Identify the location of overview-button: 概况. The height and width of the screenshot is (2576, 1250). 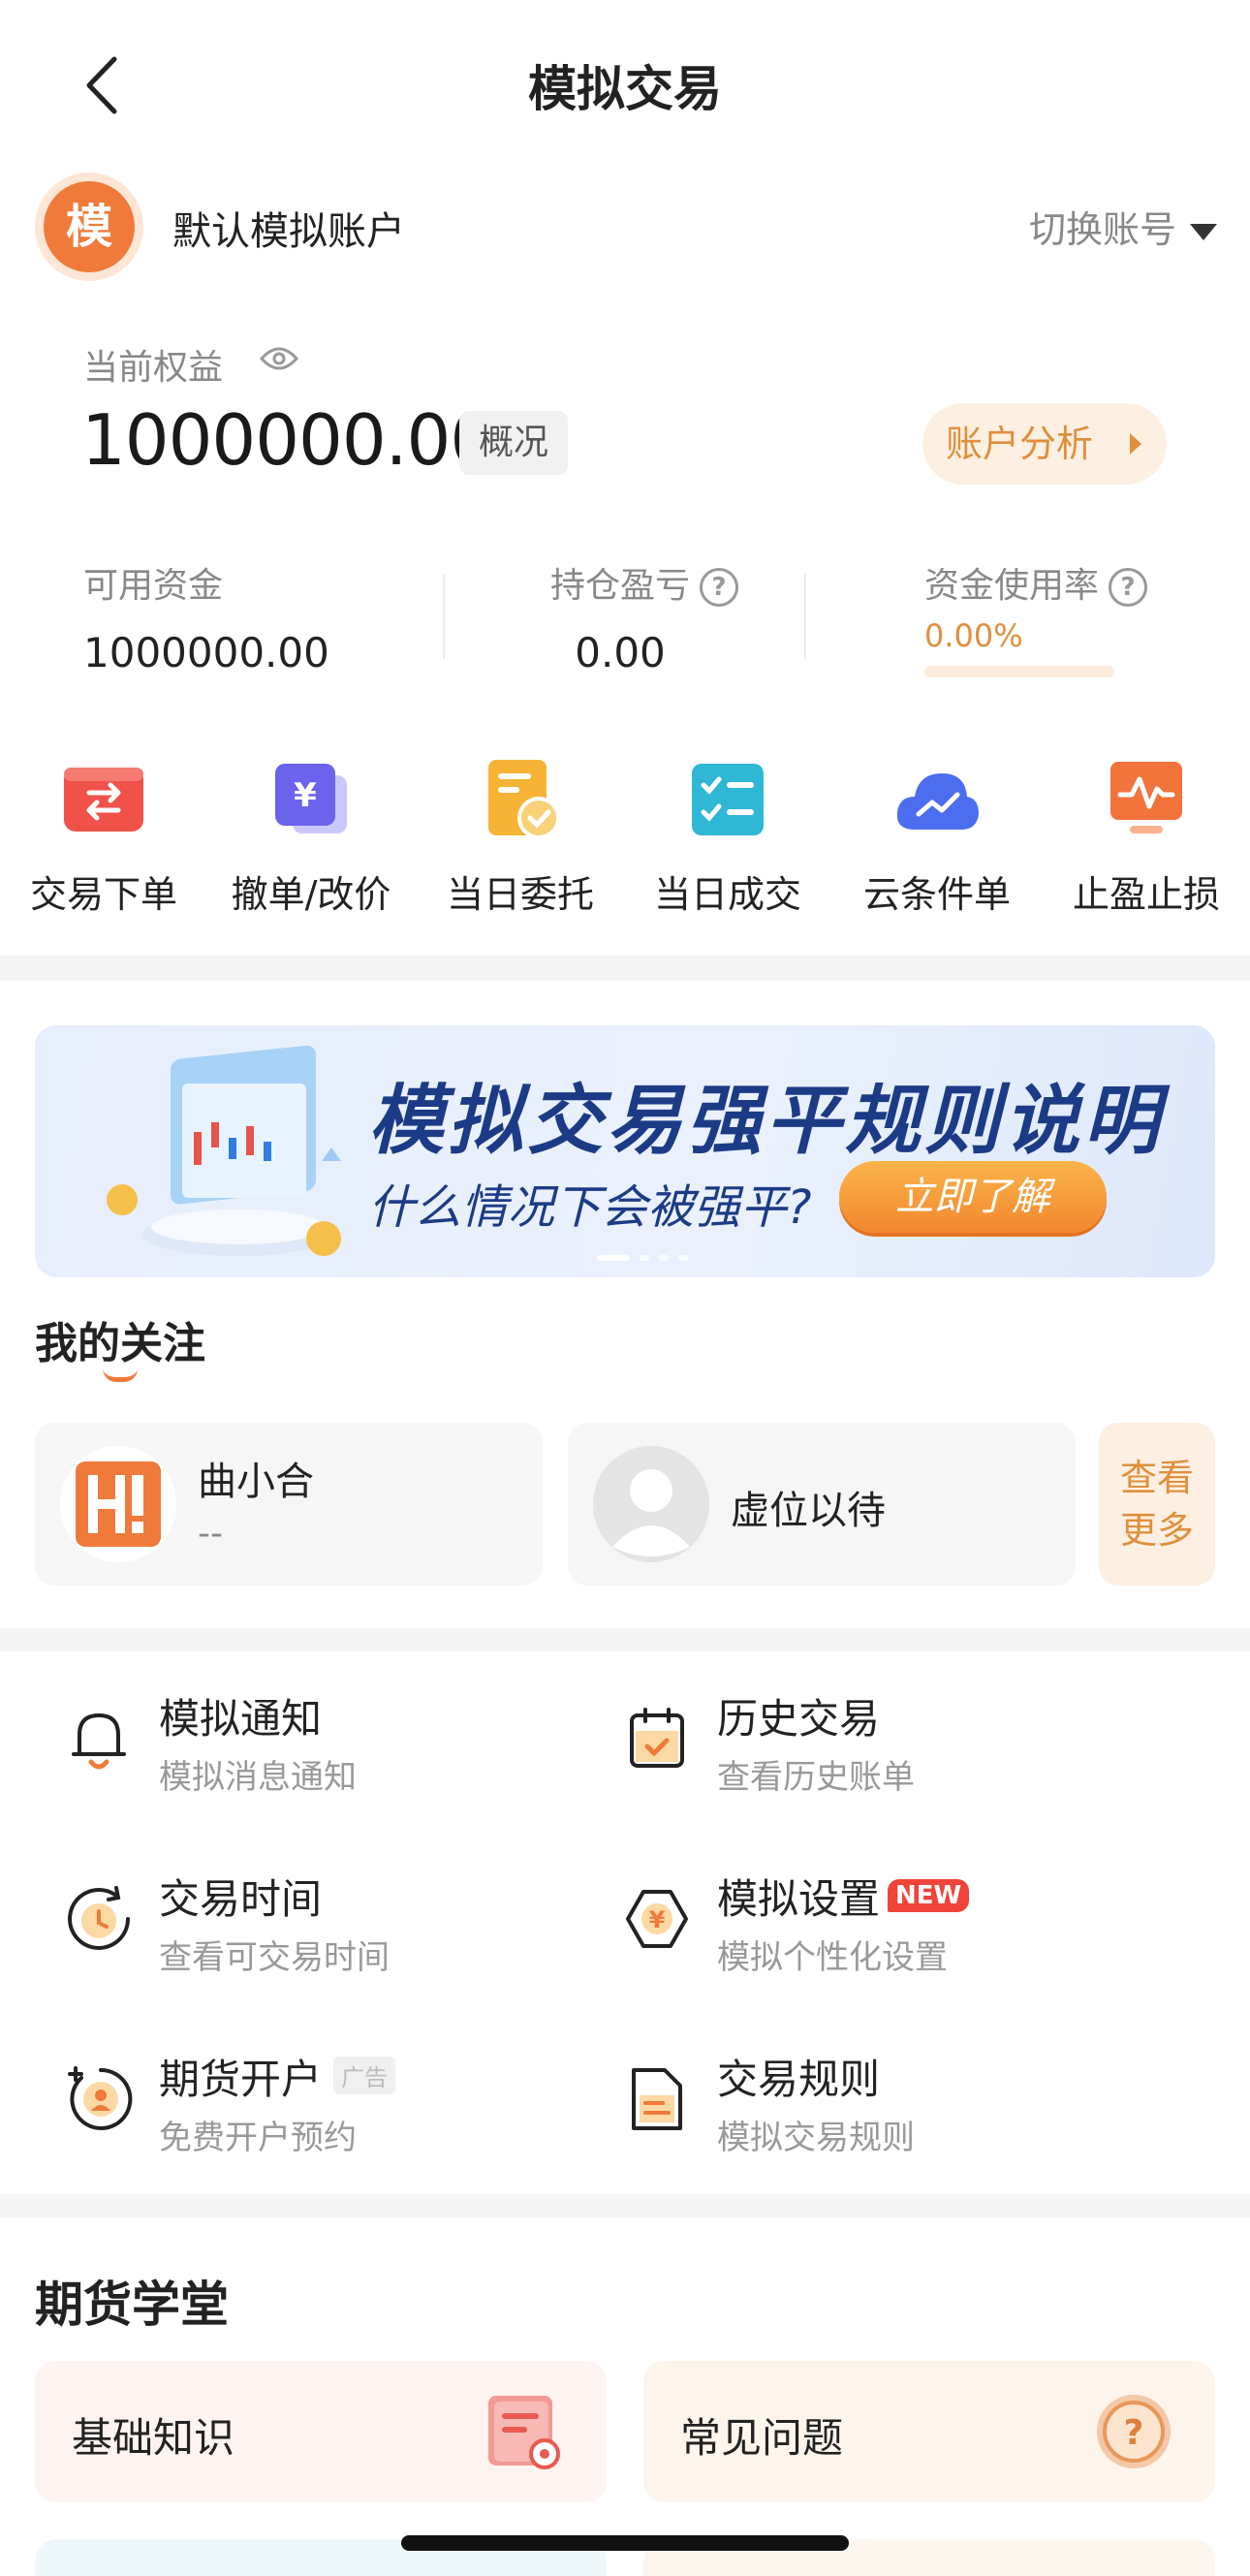
(513, 443).